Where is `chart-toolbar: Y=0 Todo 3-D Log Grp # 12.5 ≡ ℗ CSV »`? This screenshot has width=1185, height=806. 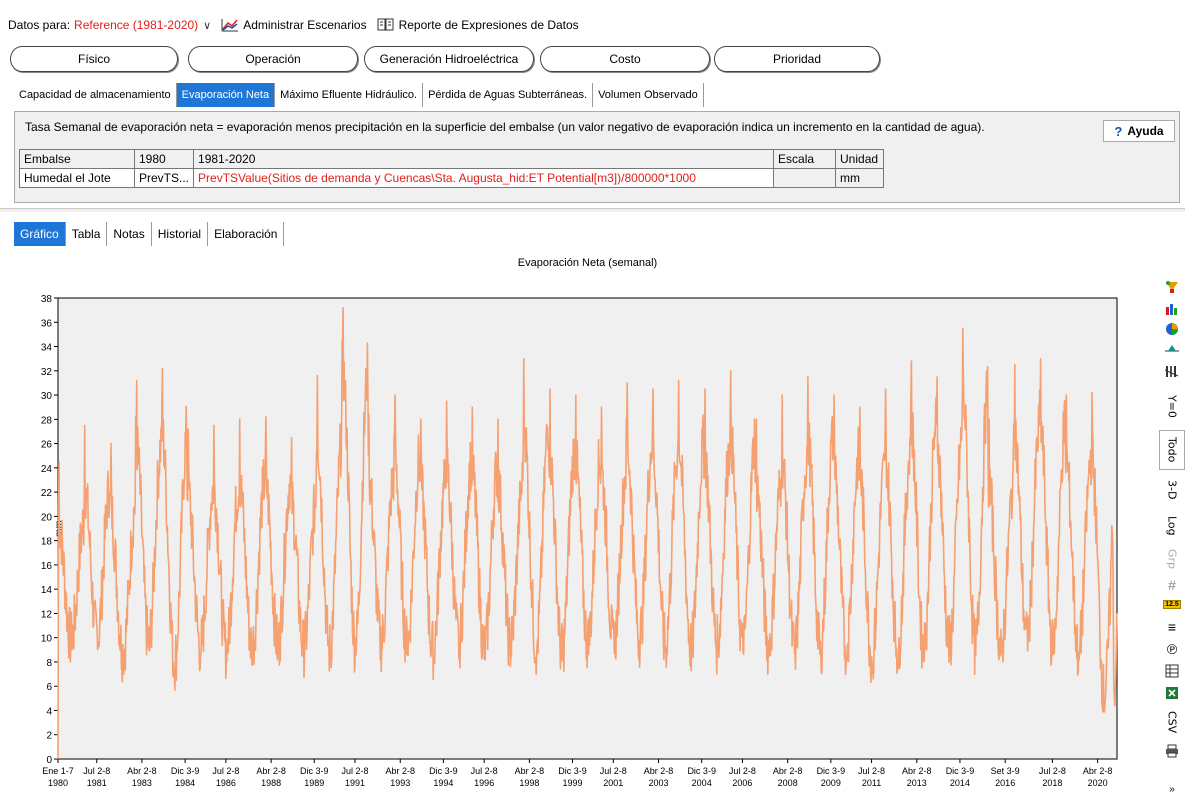
chart-toolbar: Y=0 Todo 3-D Log Grp # 12.5 ≡ ℗ CSV » is located at coordinates (1172, 539).